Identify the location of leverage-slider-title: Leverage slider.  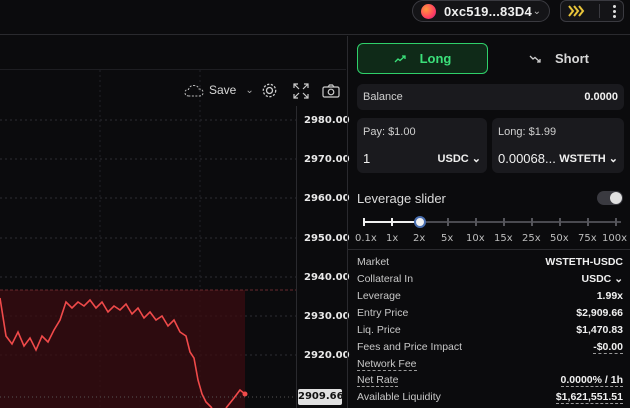
(401, 198).